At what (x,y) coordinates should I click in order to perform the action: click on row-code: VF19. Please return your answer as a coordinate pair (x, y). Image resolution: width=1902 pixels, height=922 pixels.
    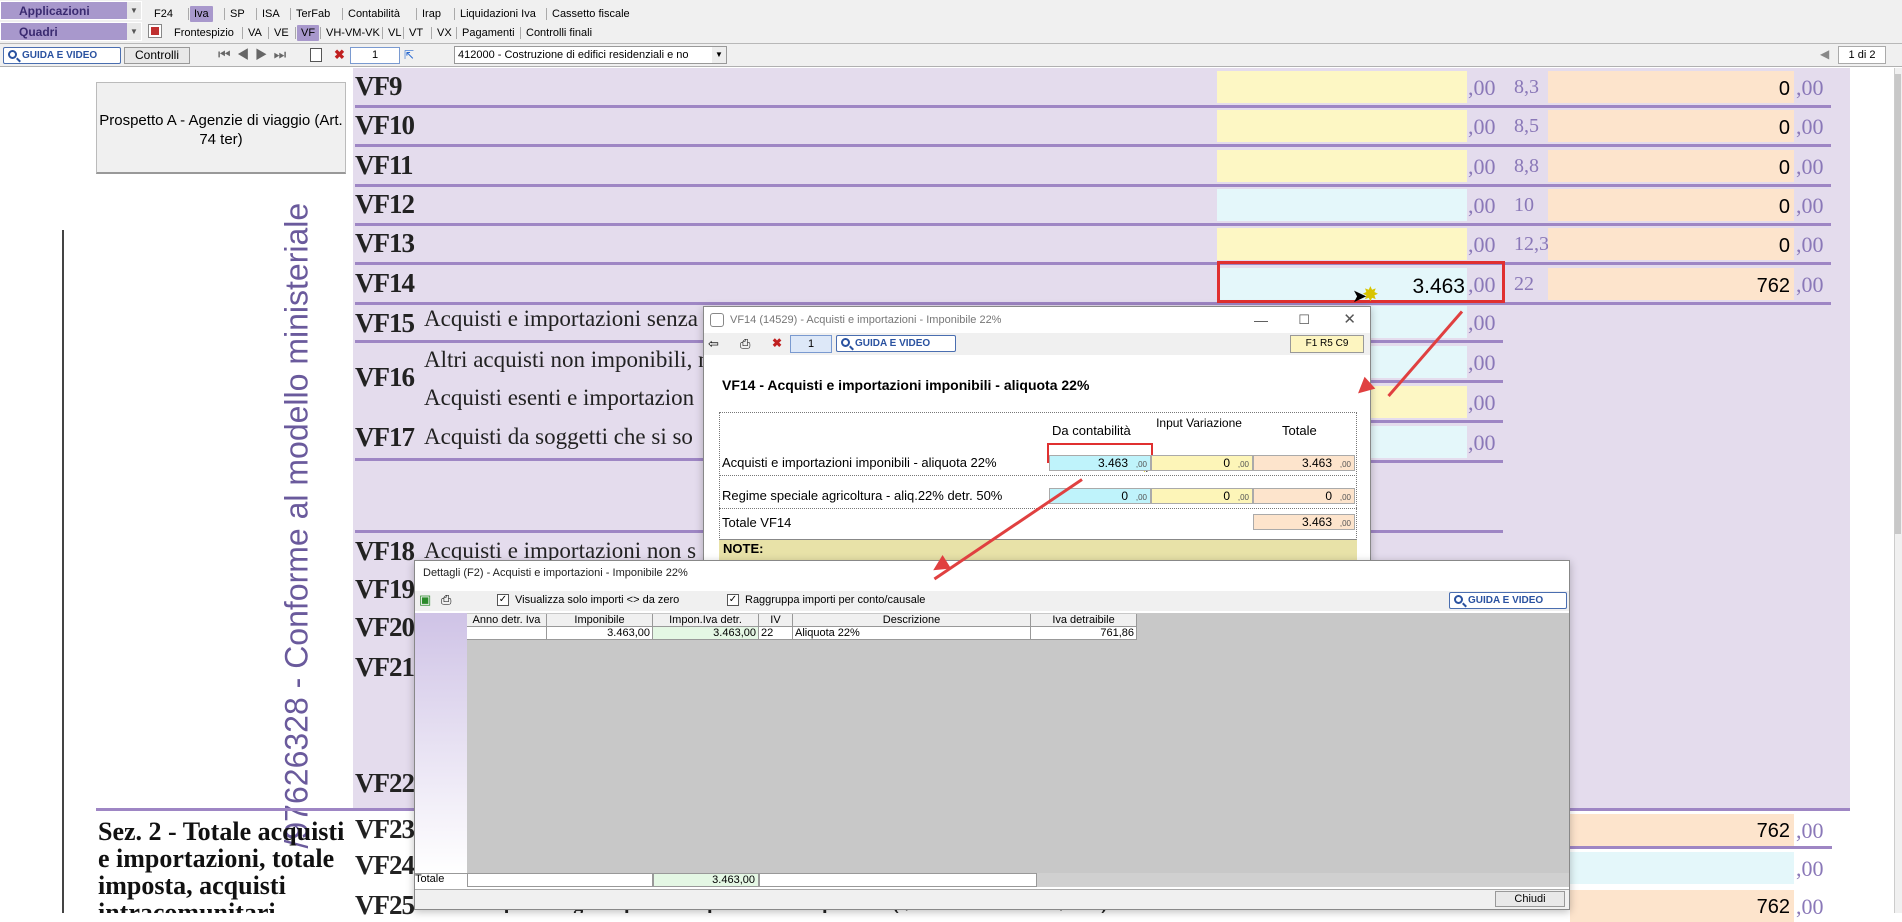
    Looking at the image, I should click on (385, 589).